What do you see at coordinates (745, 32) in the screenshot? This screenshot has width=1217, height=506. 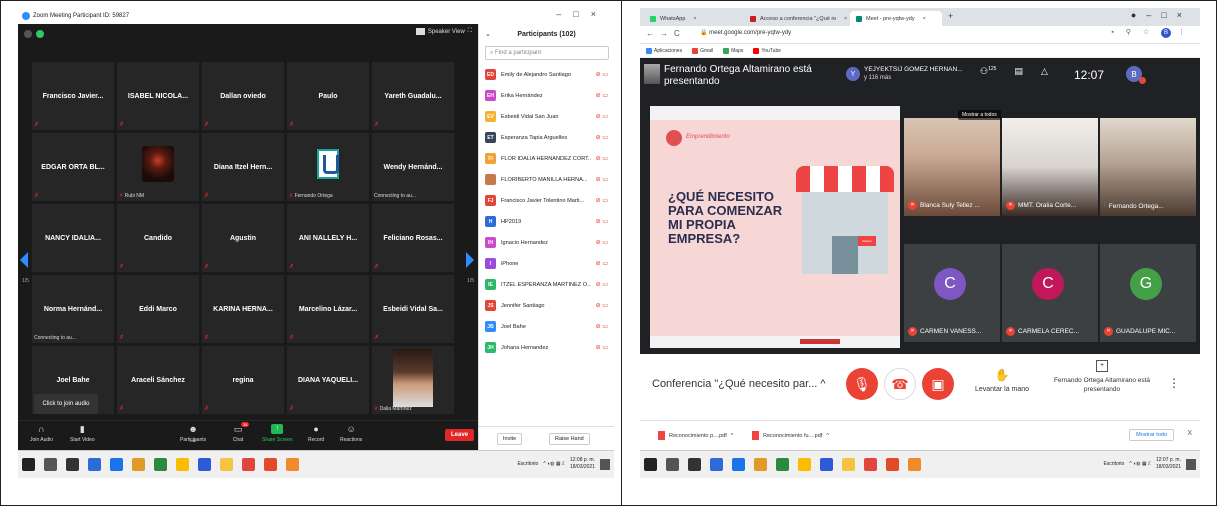 I see `url-field: 🔒 meet.google.com/pre-yqtw-ydy` at bounding box center [745, 32].